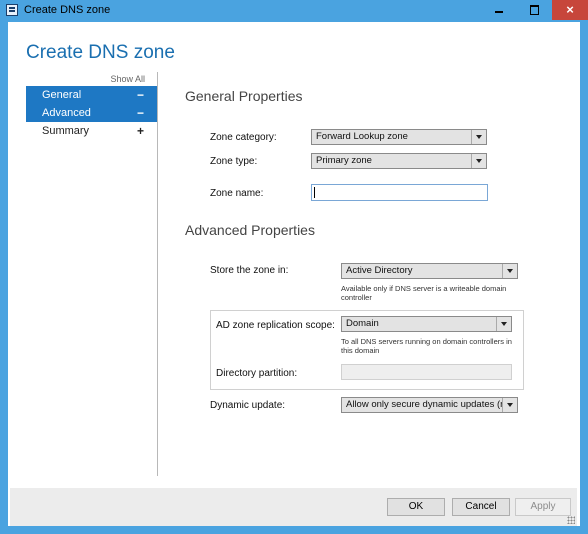  I want to click on show-all-link: Show All, so click(127, 79).